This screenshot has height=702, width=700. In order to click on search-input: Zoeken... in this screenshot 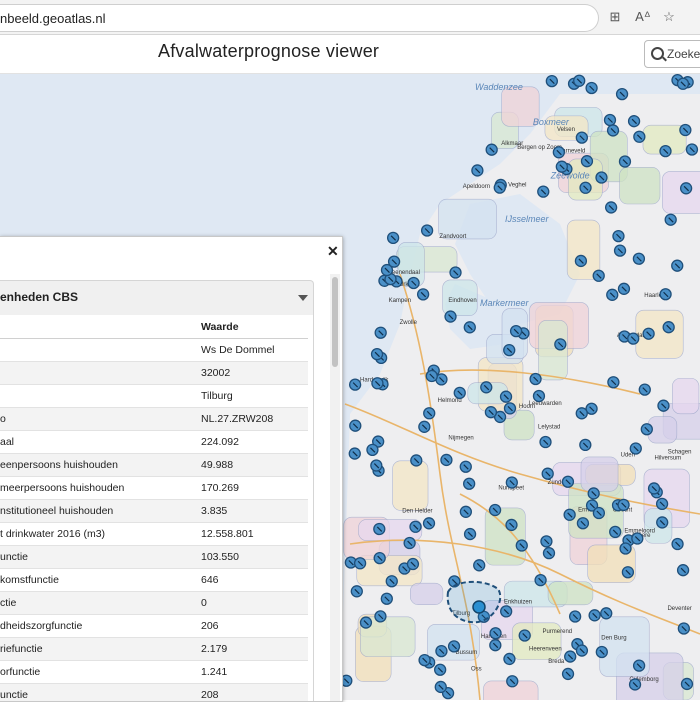, I will do `click(672, 54)`.